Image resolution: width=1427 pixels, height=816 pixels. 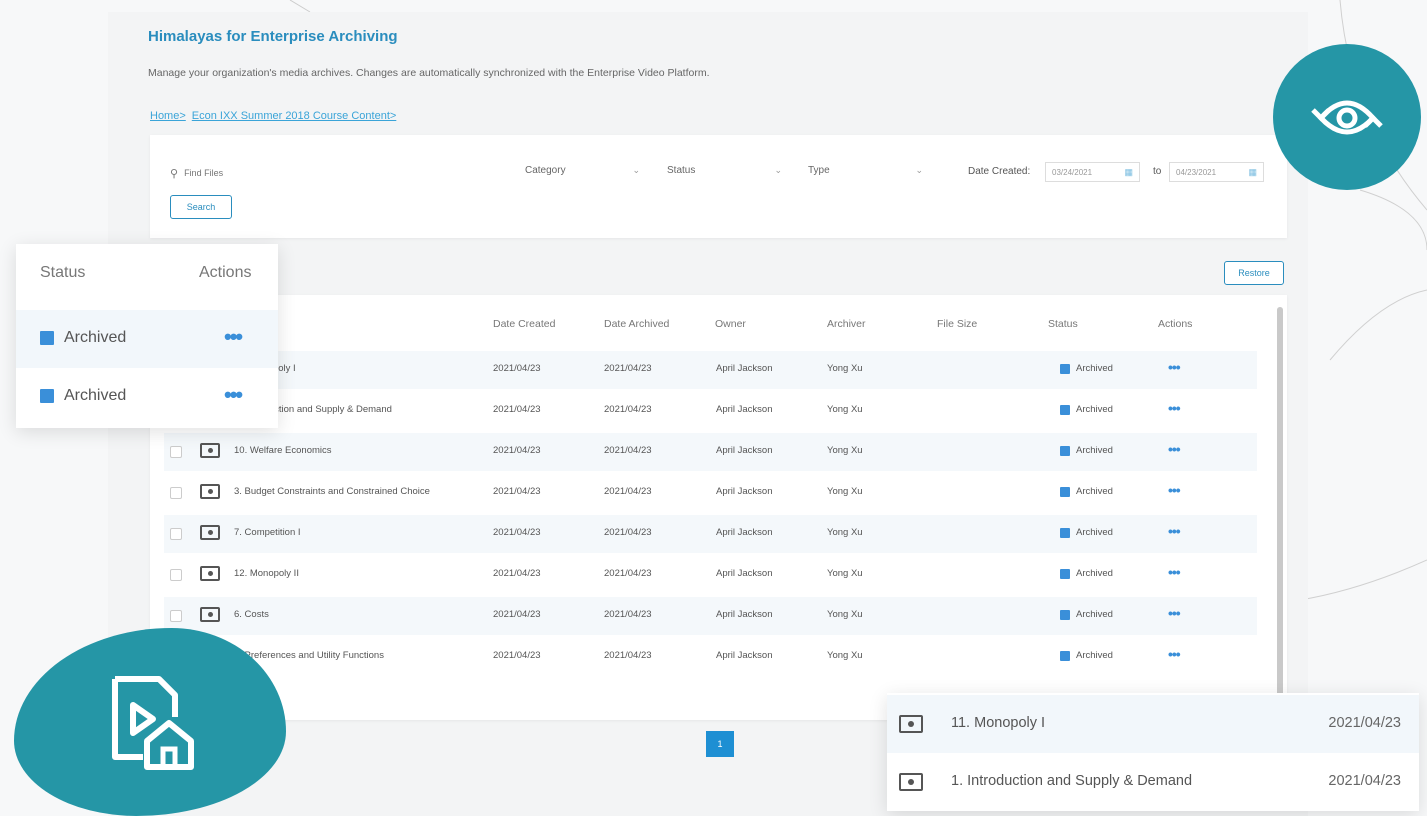 I want to click on date-to-field: 04/23/2021 ▦, so click(x=1216, y=172).